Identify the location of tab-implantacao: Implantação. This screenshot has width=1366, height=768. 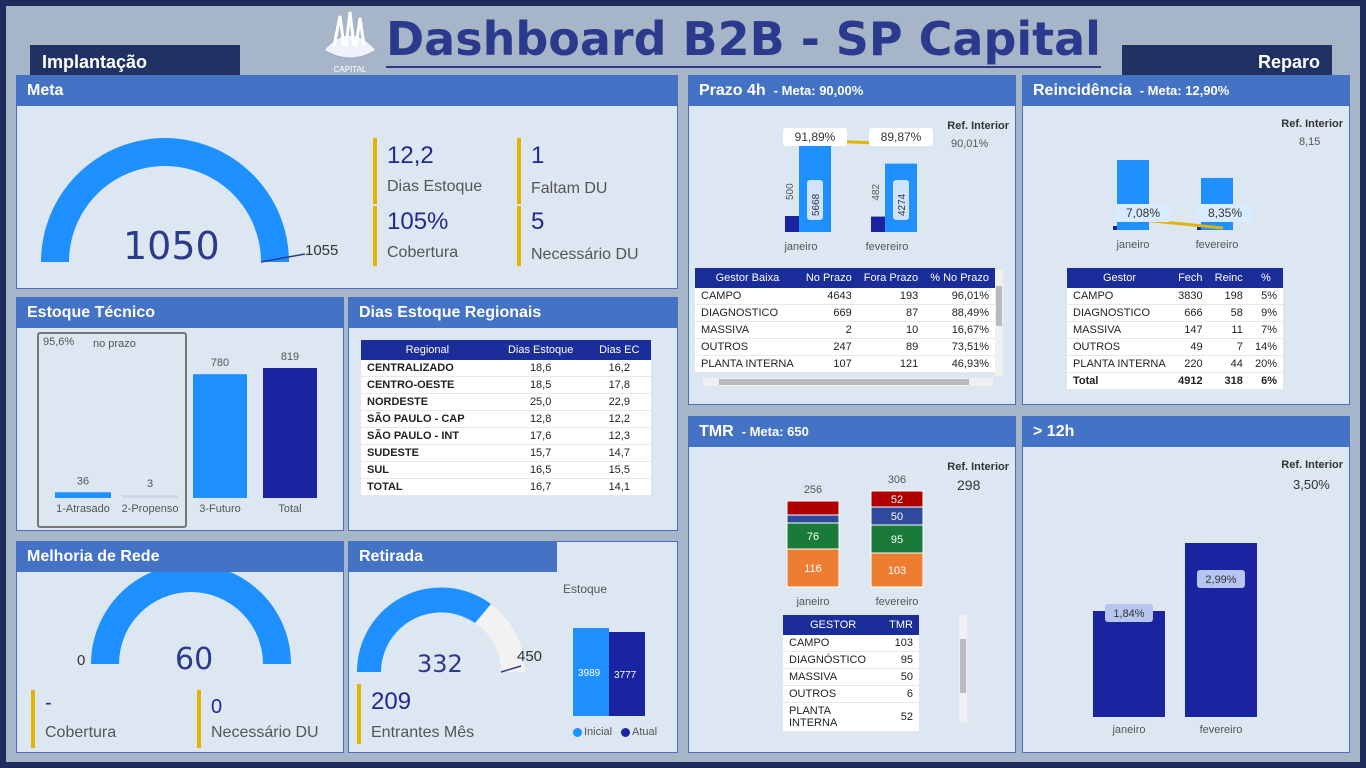
(135, 60).